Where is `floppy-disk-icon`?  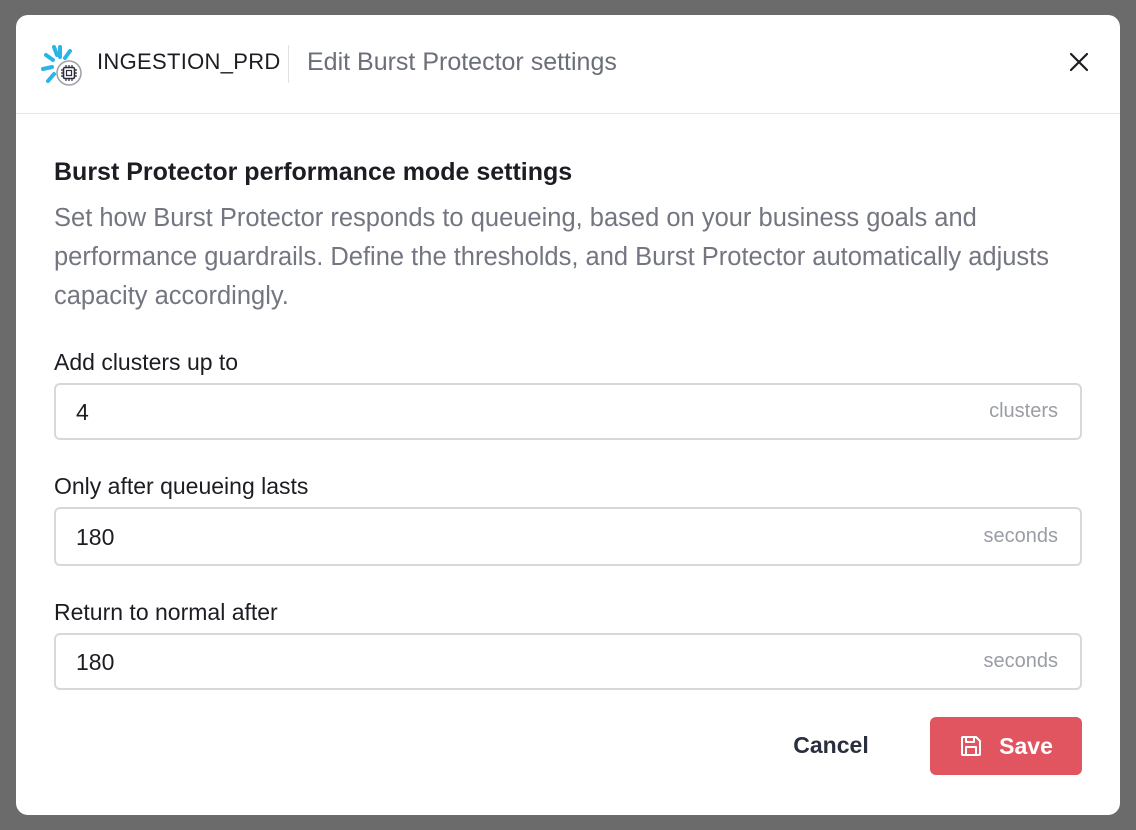 floppy-disk-icon is located at coordinates (971, 746).